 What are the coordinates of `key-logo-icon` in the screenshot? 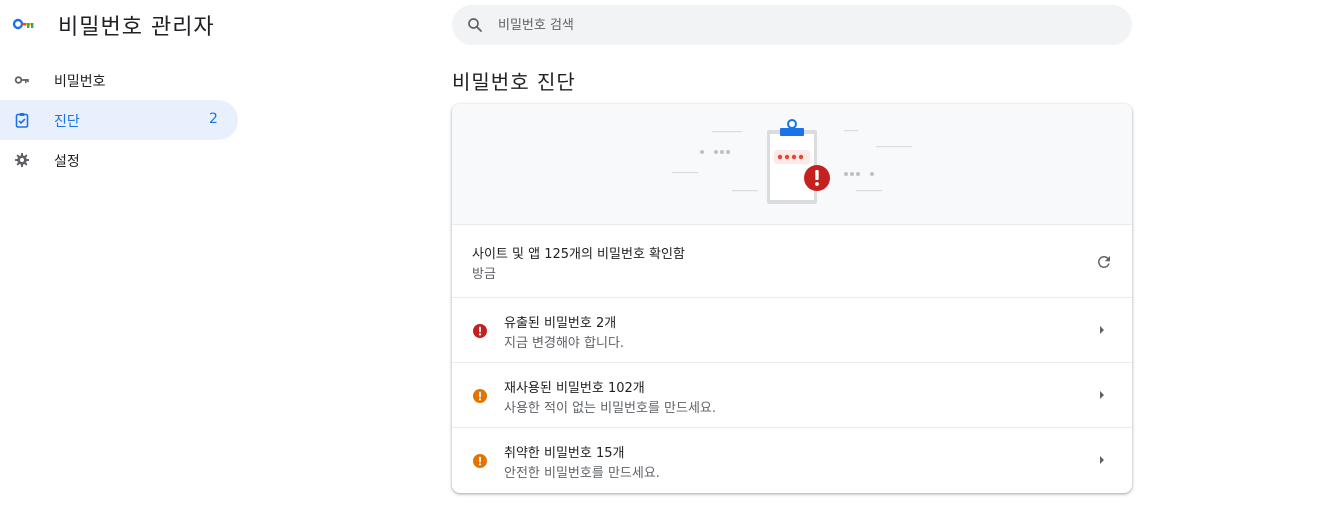 It's located at (23, 24).